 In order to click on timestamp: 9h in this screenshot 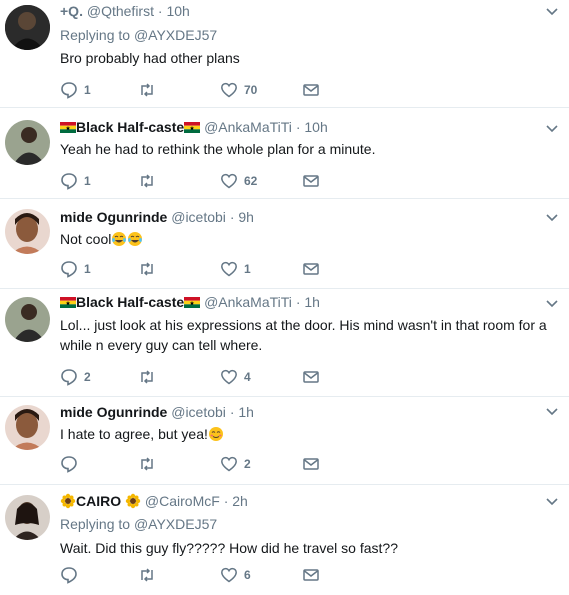, I will do `click(246, 217)`.